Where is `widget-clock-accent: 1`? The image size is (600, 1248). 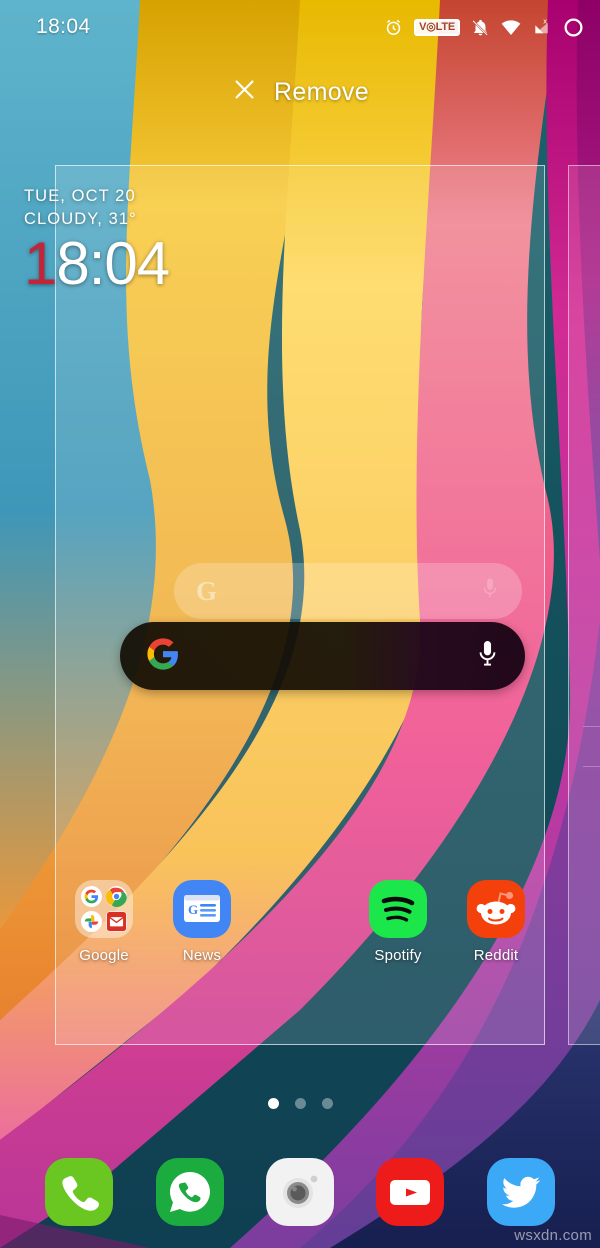
widget-clock-accent: 1 is located at coordinates (40, 263).